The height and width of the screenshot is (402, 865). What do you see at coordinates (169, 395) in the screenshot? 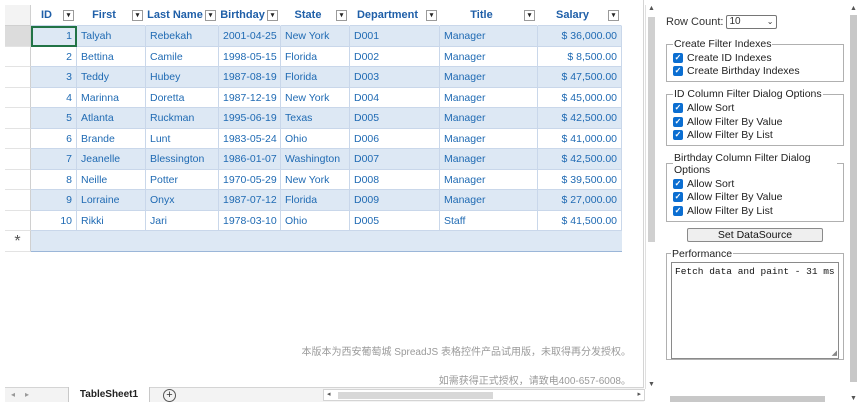
I see `add-sheet-icon: +` at bounding box center [169, 395].